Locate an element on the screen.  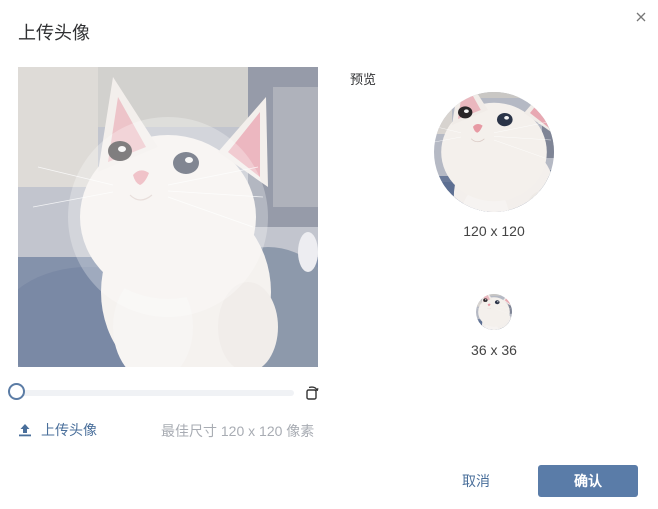
upload-icon is located at coordinates (25, 430).